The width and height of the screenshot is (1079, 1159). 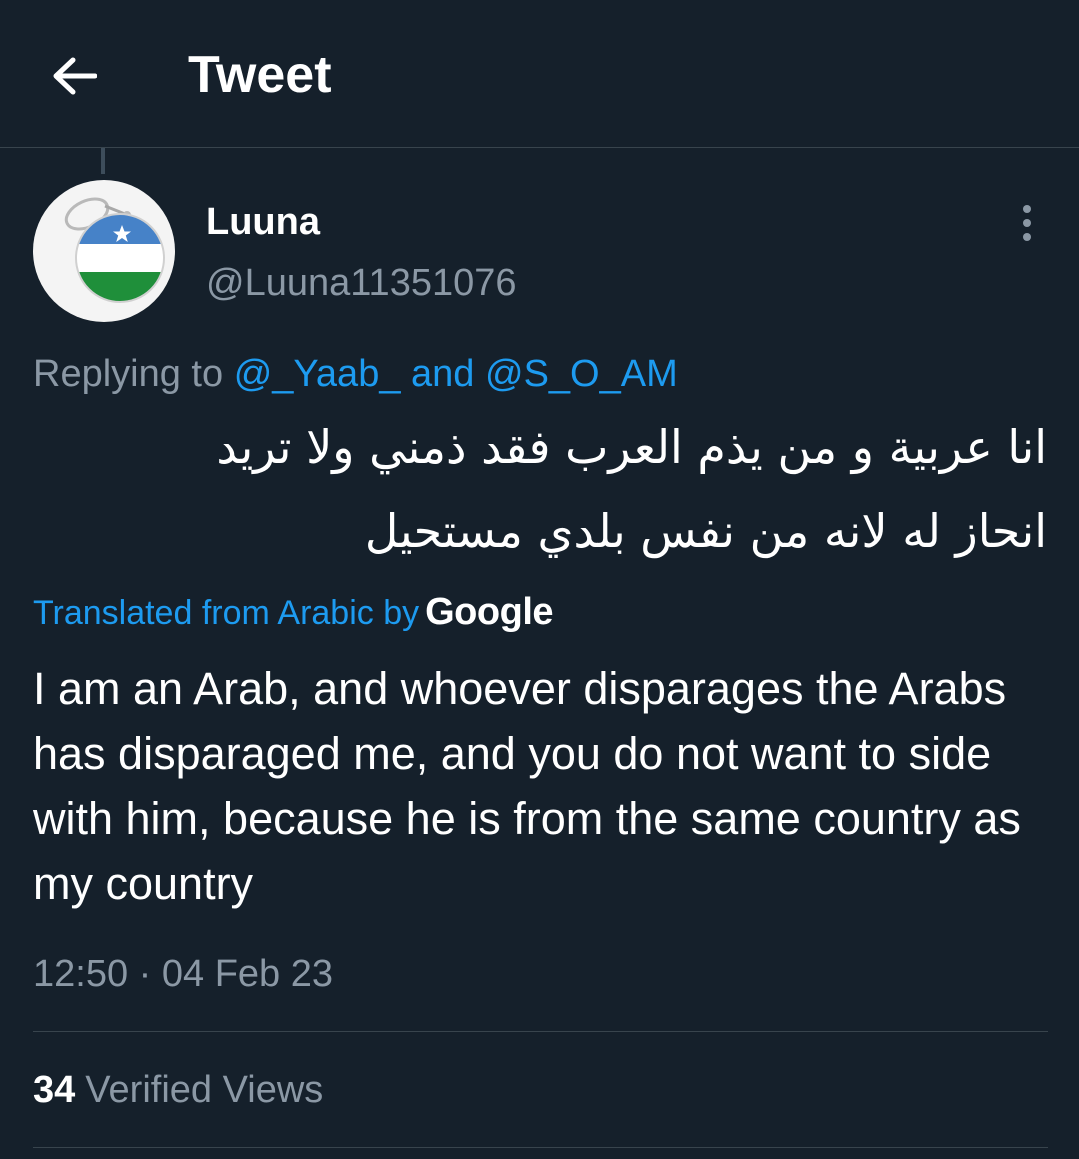 I want to click on flag-keychain-avatar, so click(x=104, y=251).